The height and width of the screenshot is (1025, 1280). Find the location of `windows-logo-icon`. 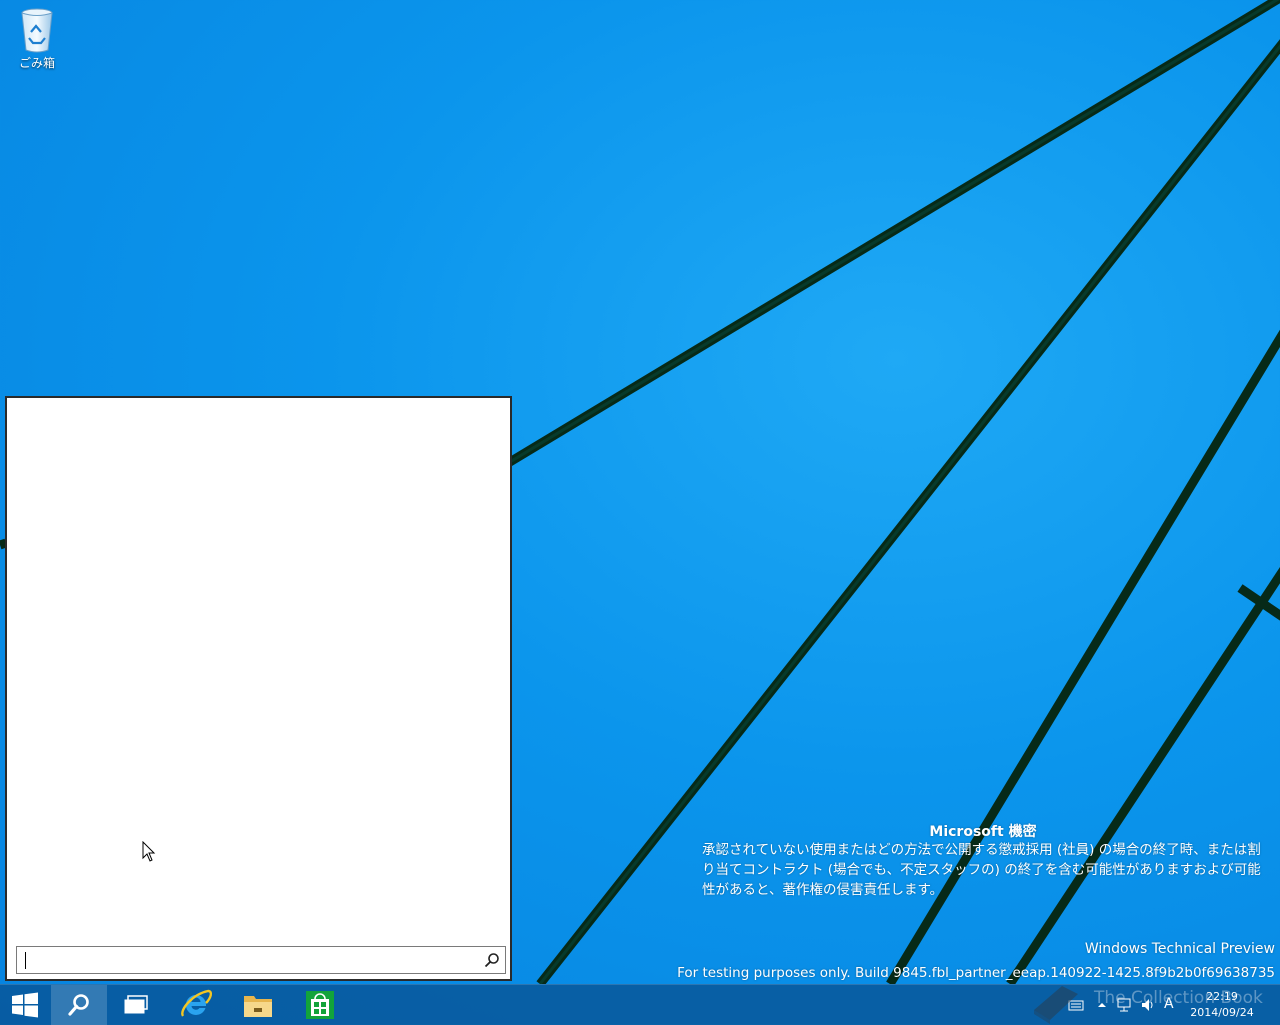

windows-logo-icon is located at coordinates (25, 1005).